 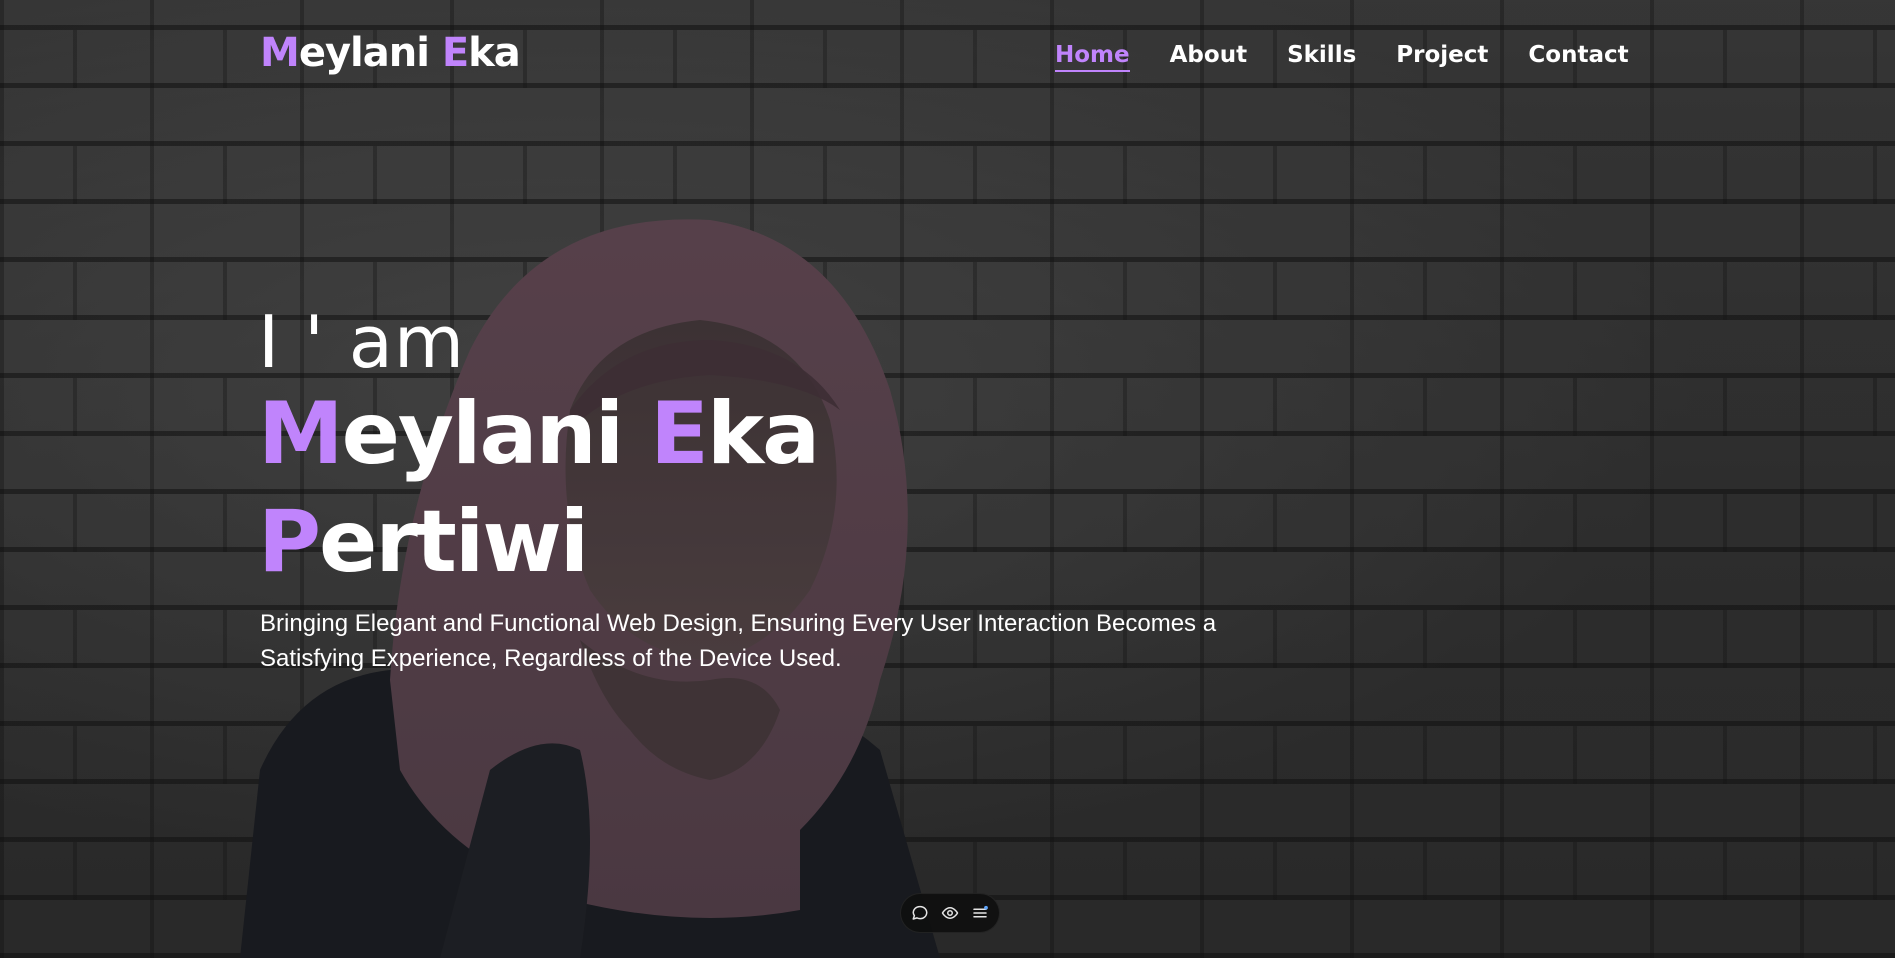 What do you see at coordinates (1578, 57) in the screenshot?
I see `nav-contact: Contact` at bounding box center [1578, 57].